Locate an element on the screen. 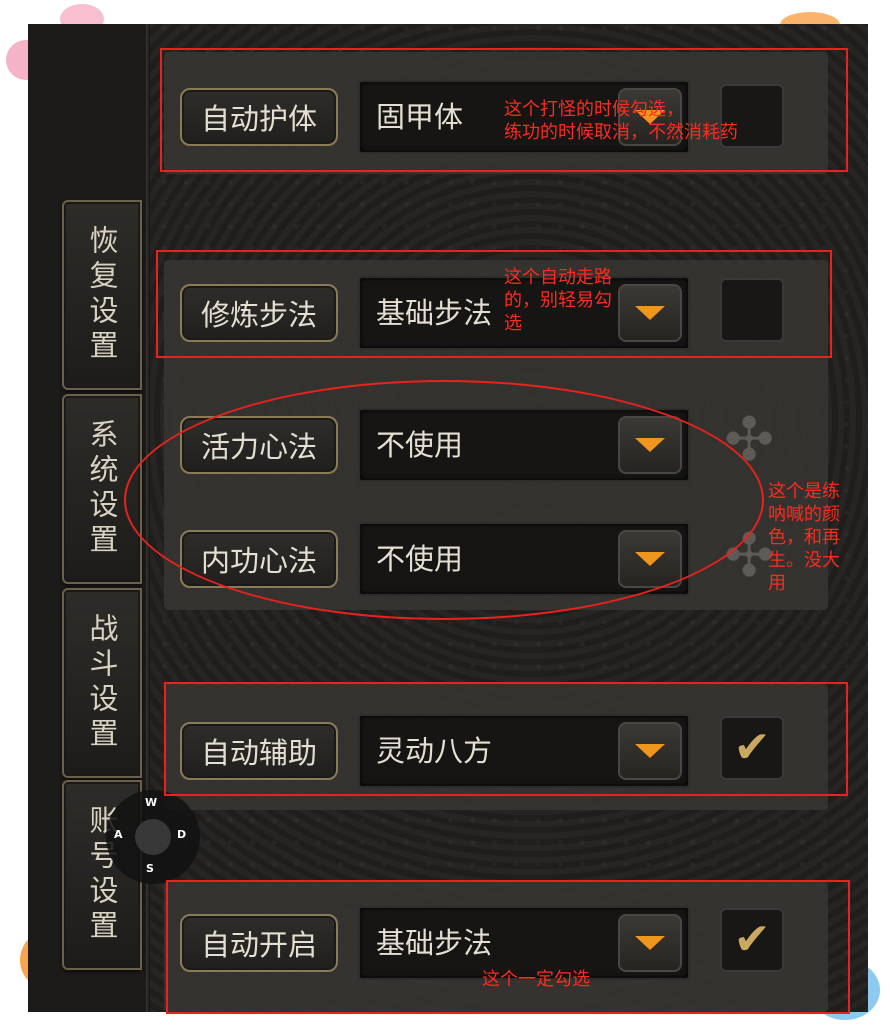 Image resolution: width=890 pixels, height=1036 pixels. movement-joystick: W A D S is located at coordinates (153, 837).